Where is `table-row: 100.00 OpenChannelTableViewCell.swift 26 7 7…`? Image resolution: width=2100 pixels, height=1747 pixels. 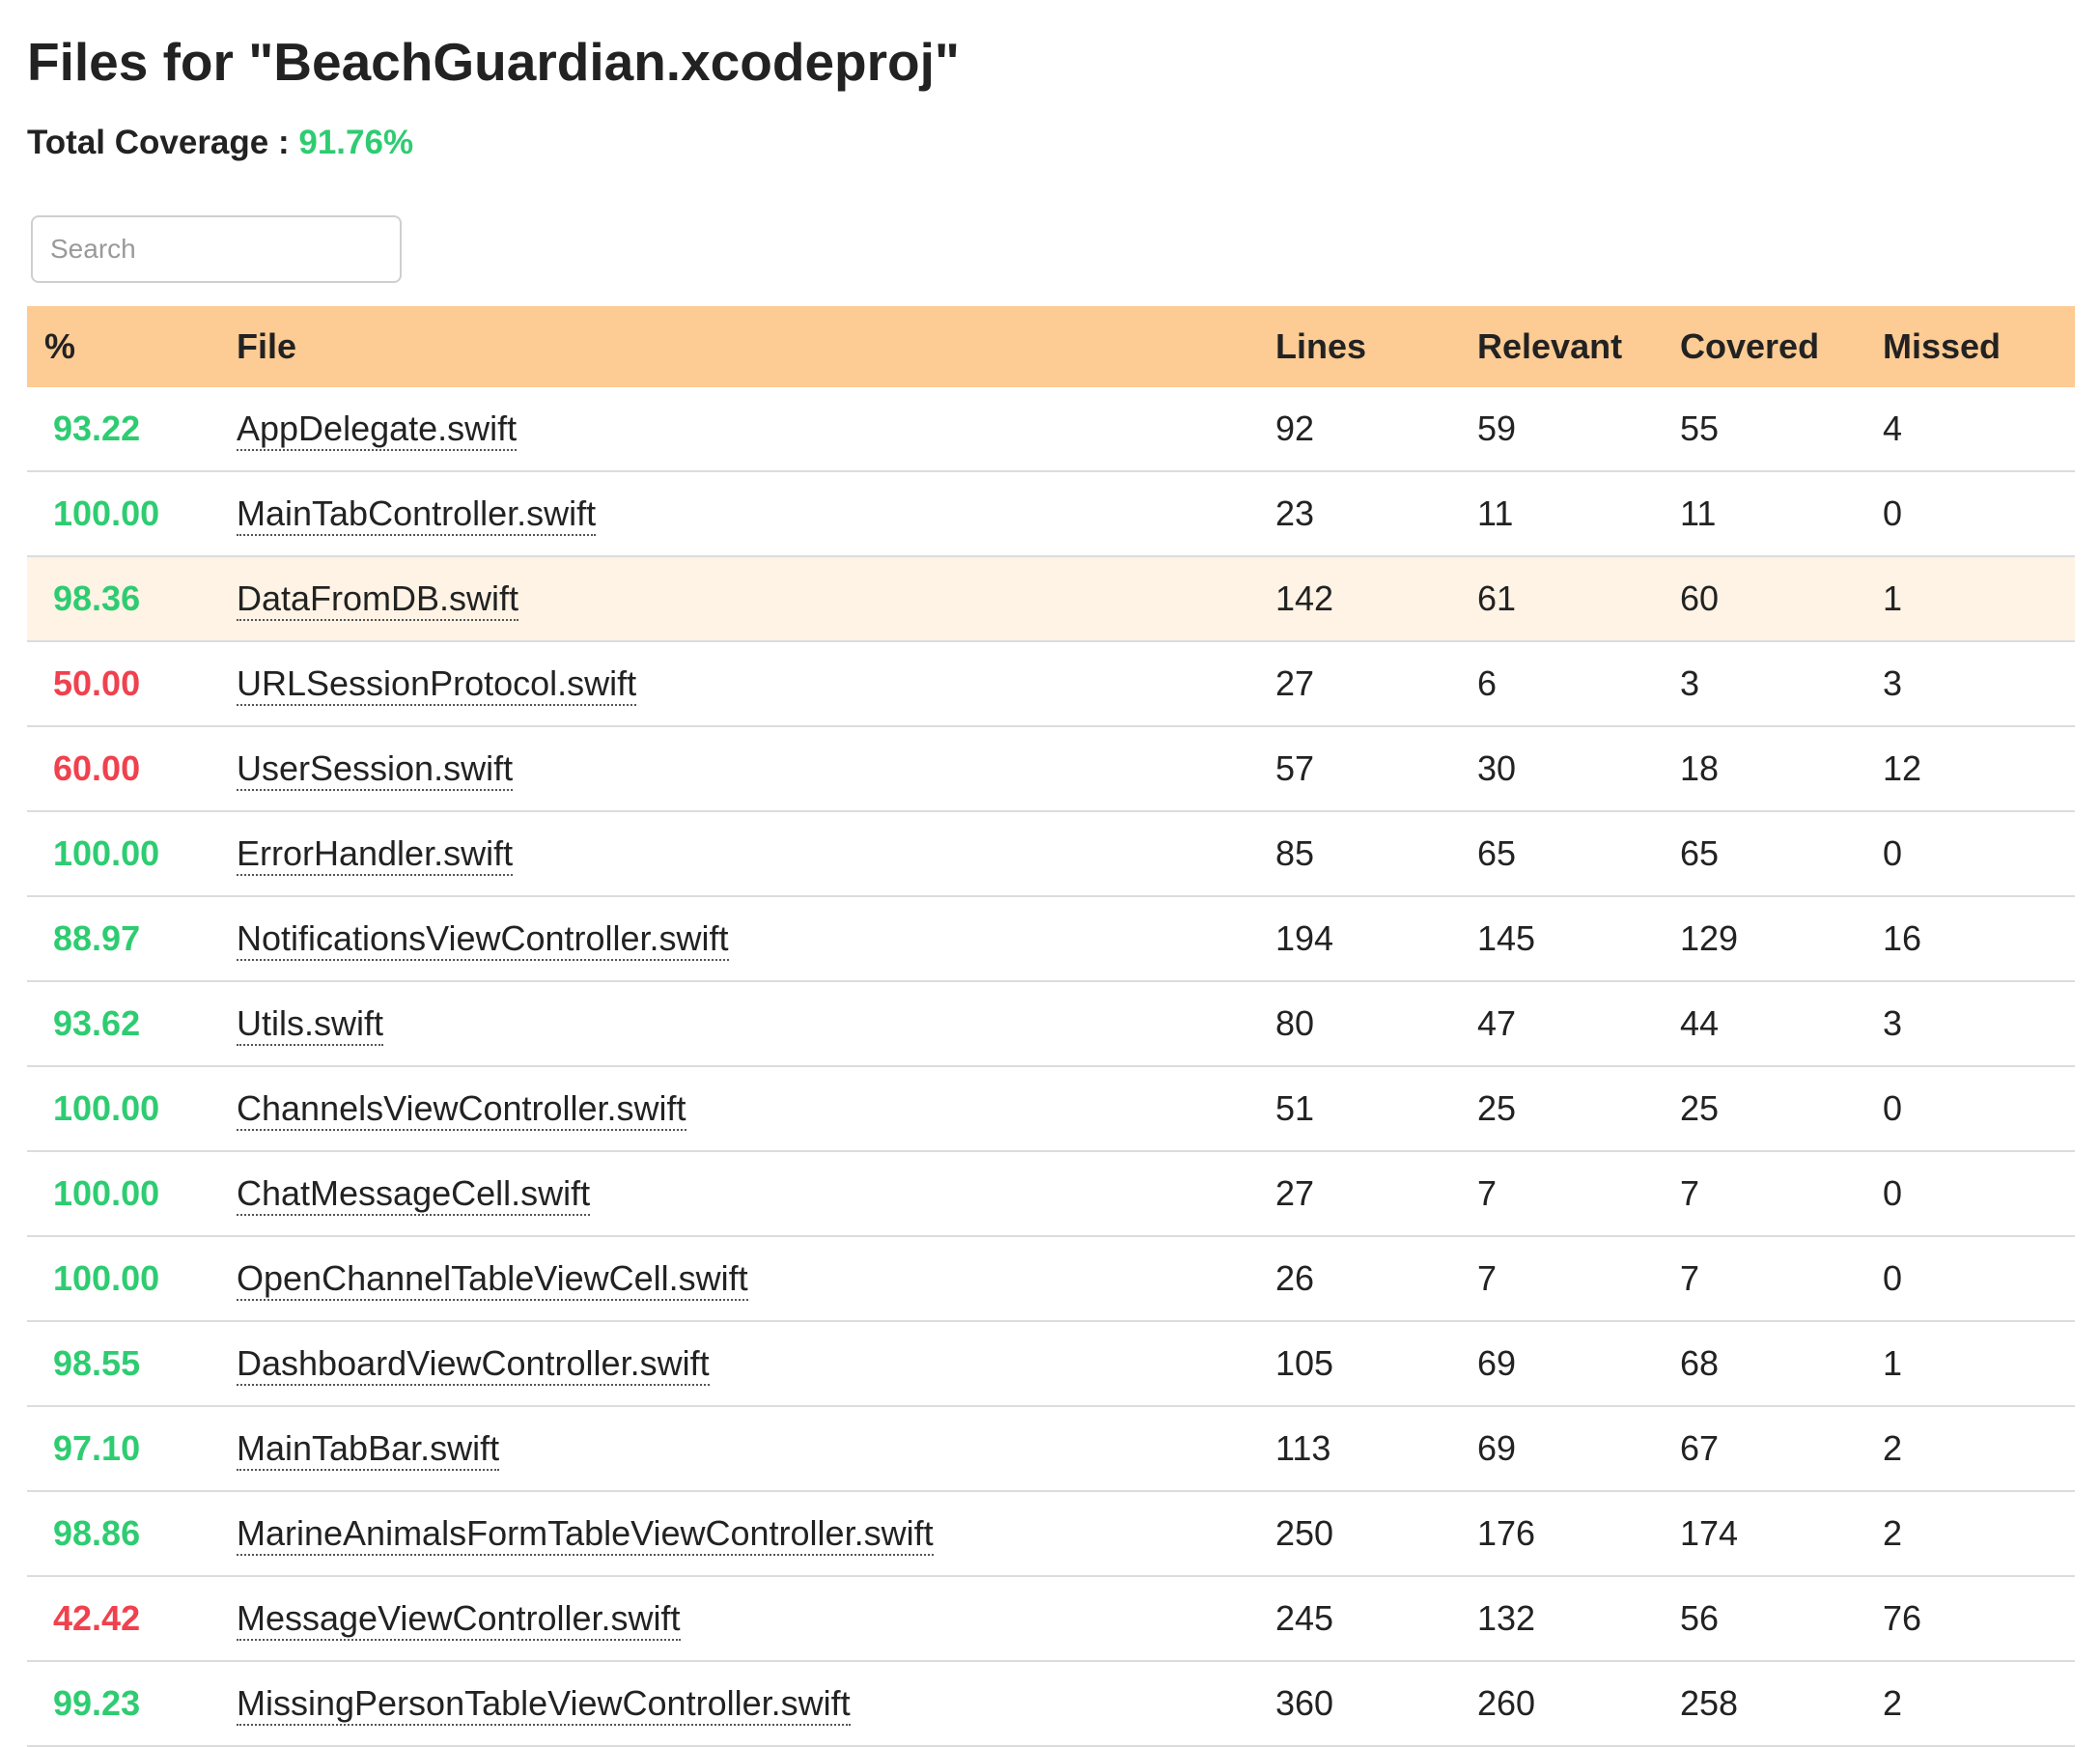
table-row: 100.00 OpenChannelTableViewCell.swift 26 7 7… is located at coordinates (1051, 1279).